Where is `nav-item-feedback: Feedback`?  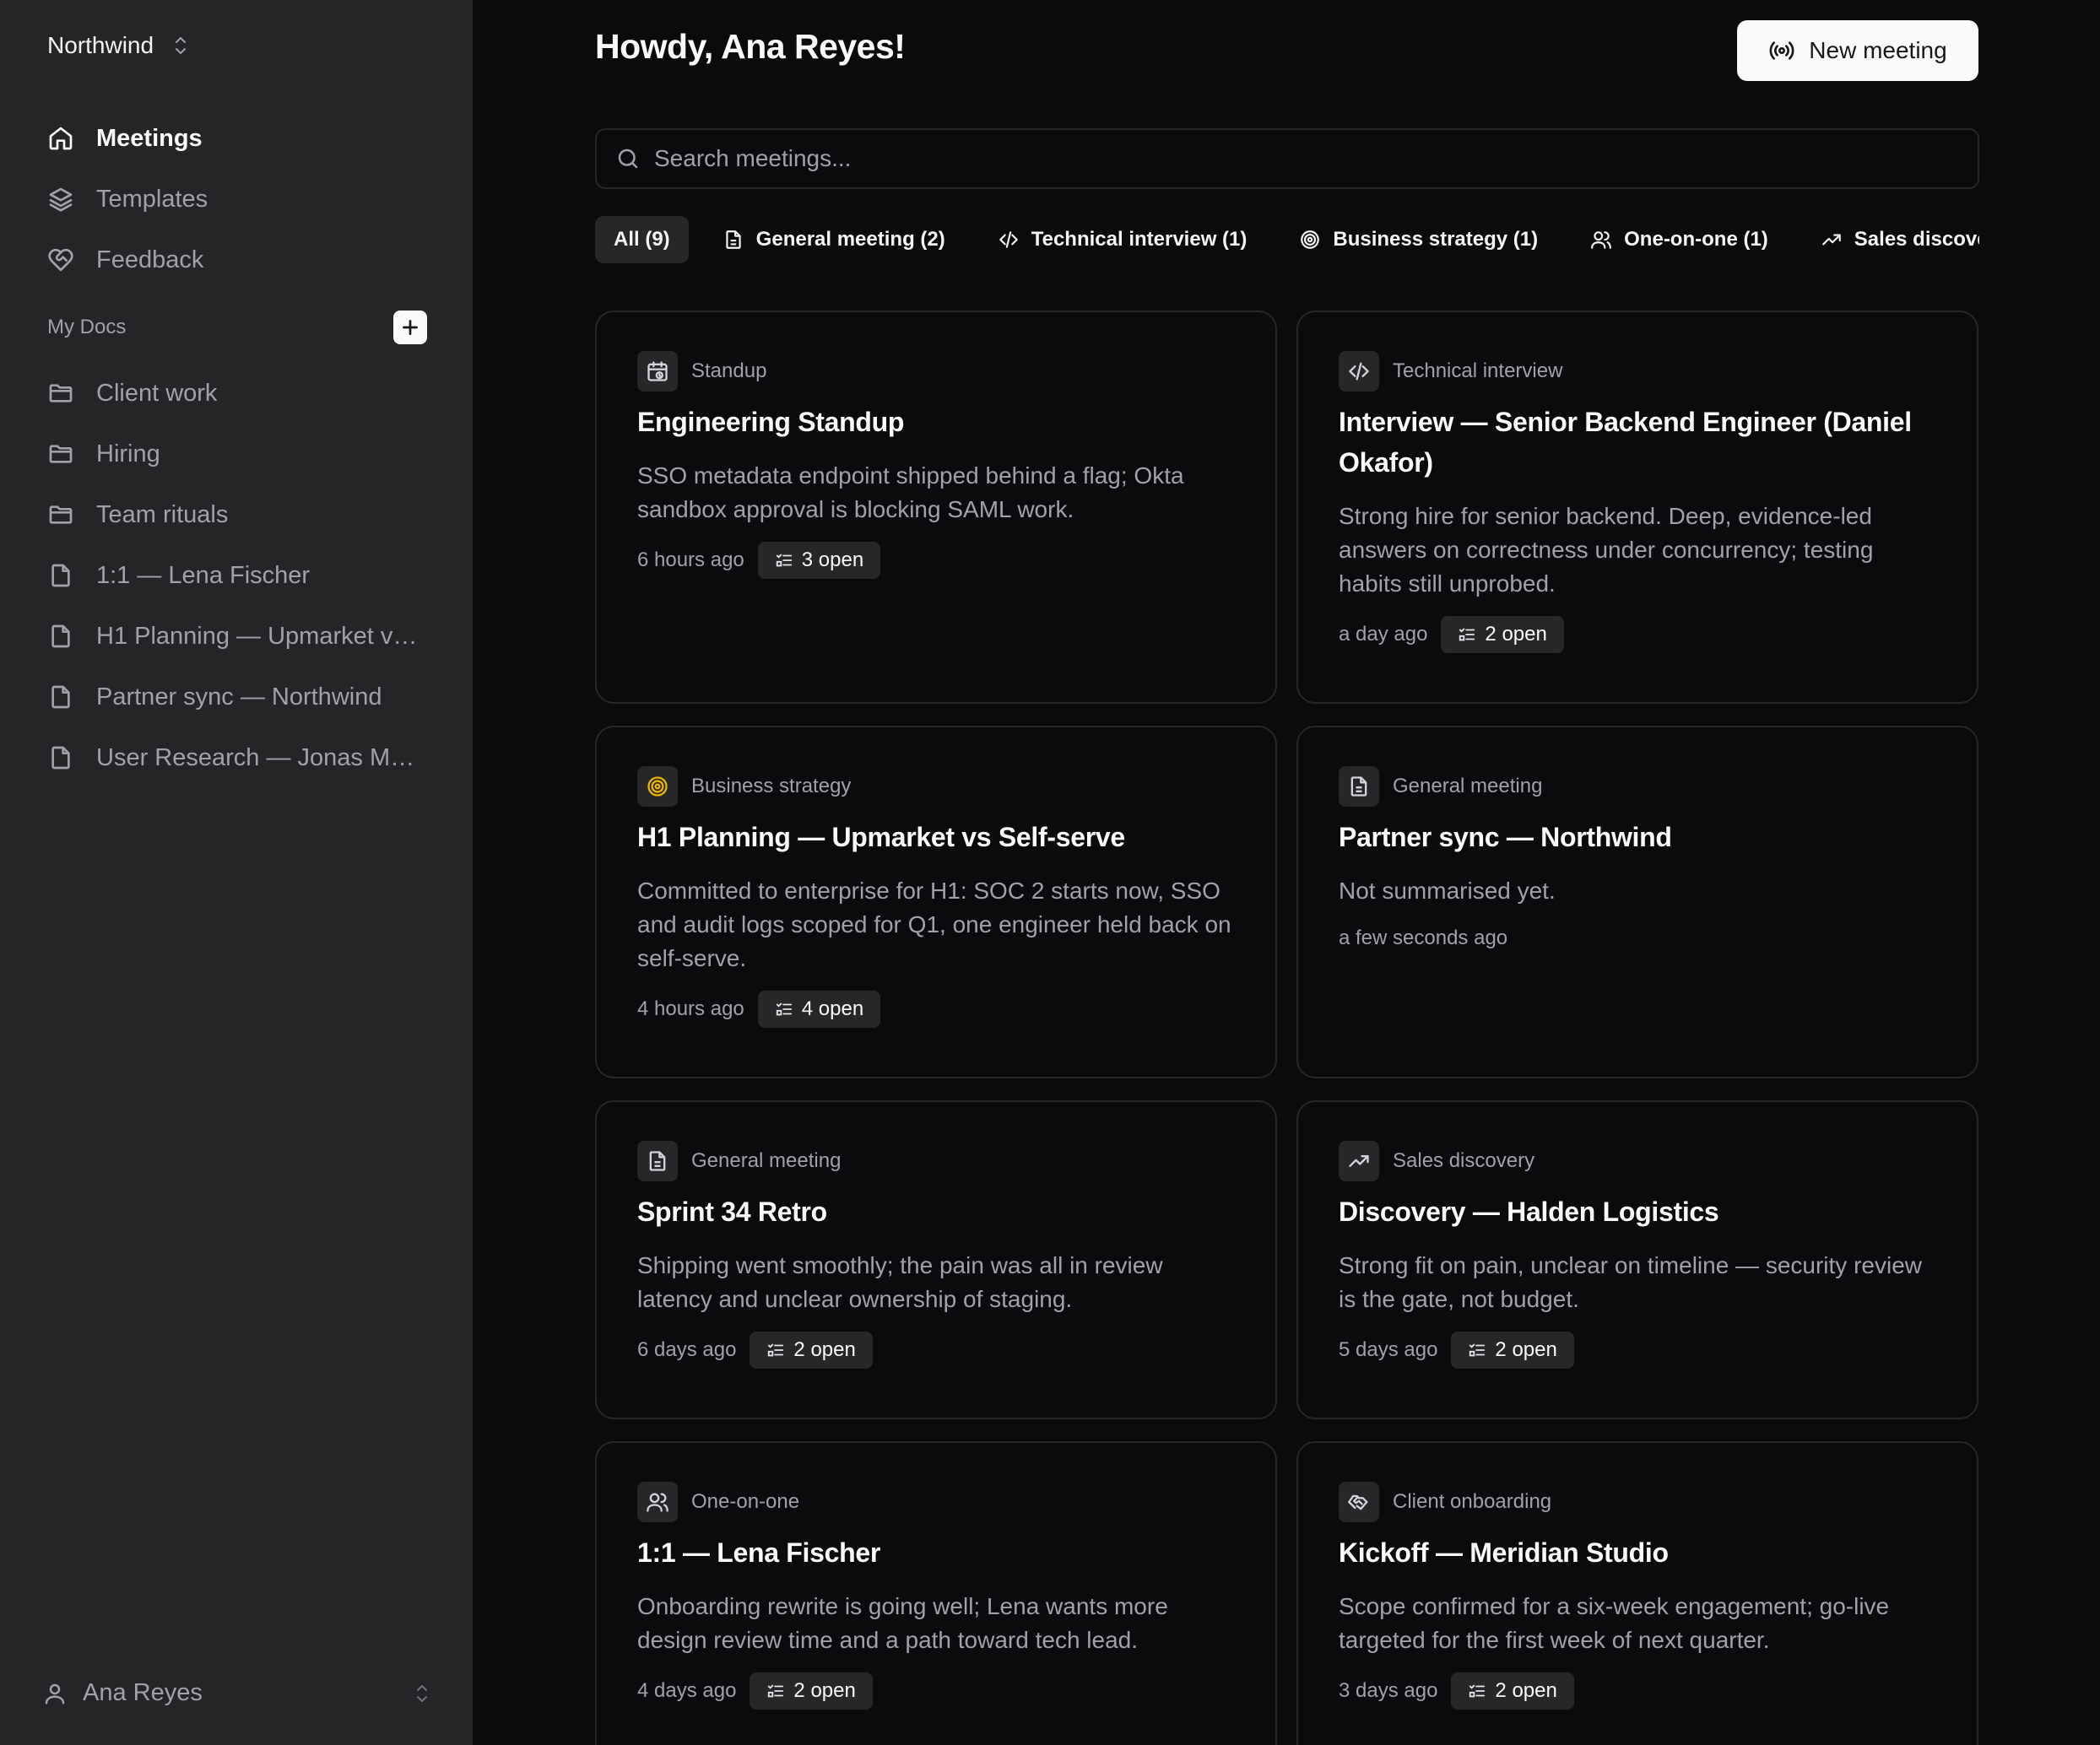
nav-item-feedback: Feedback is located at coordinates (237, 260).